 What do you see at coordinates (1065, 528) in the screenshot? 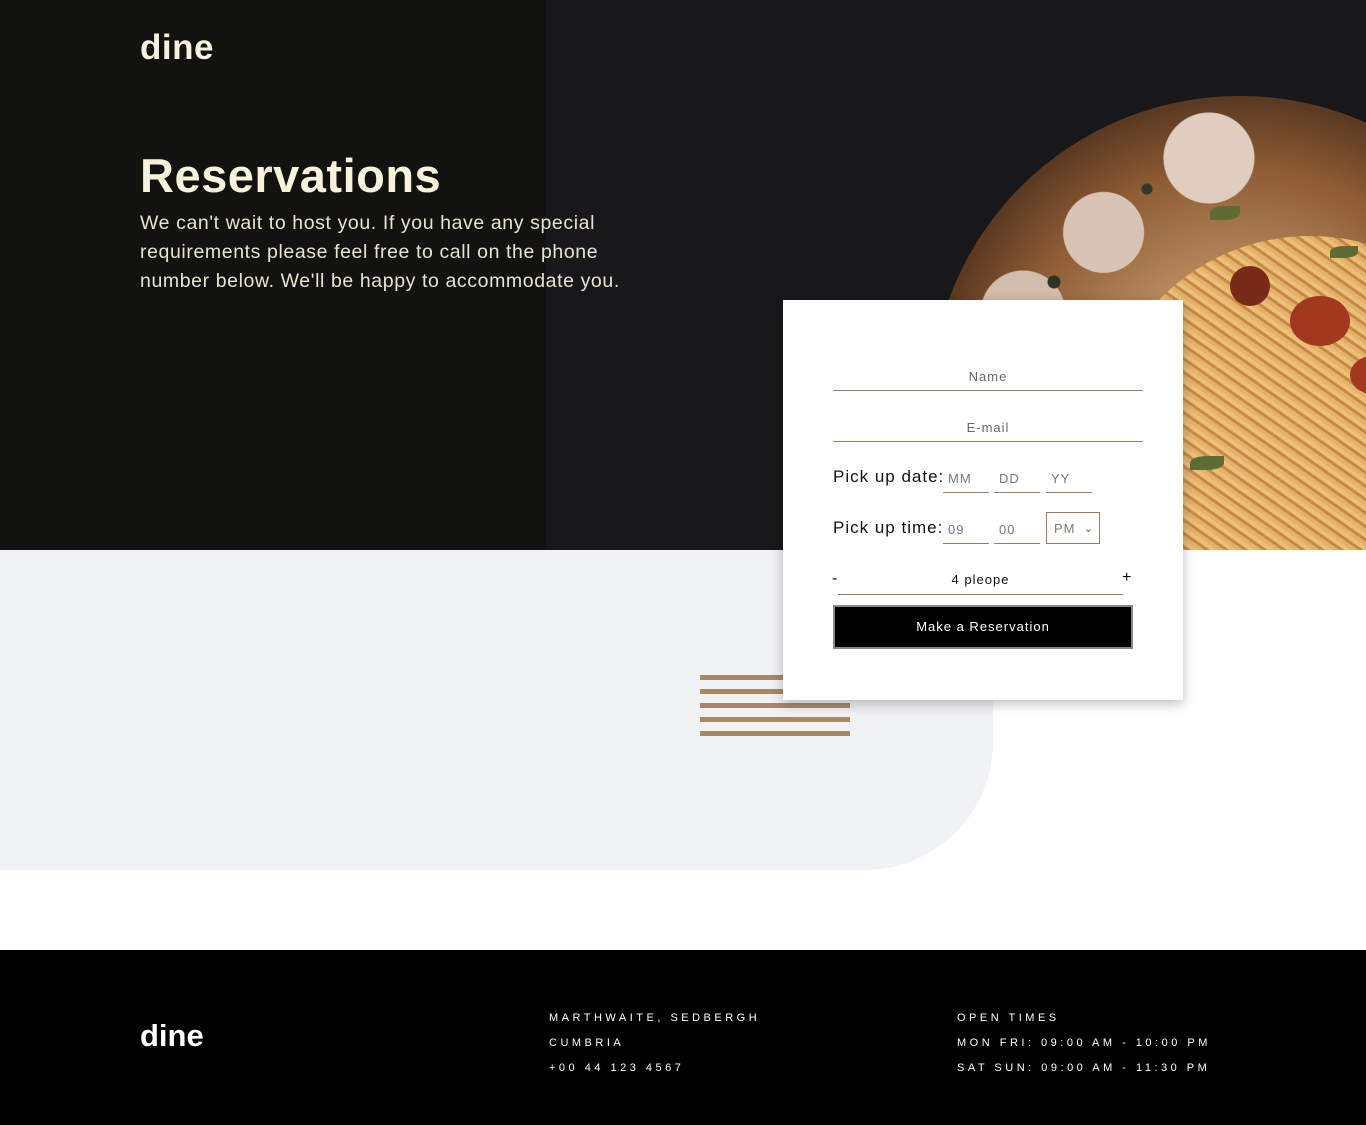
I see `ampm-value: PM` at bounding box center [1065, 528].